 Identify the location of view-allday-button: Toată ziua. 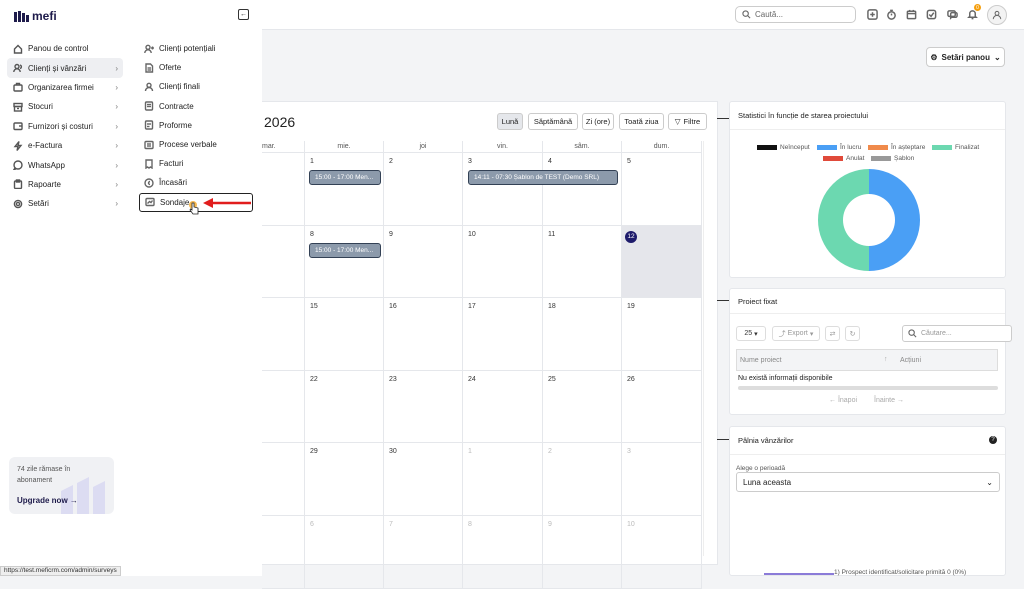
(641, 121).